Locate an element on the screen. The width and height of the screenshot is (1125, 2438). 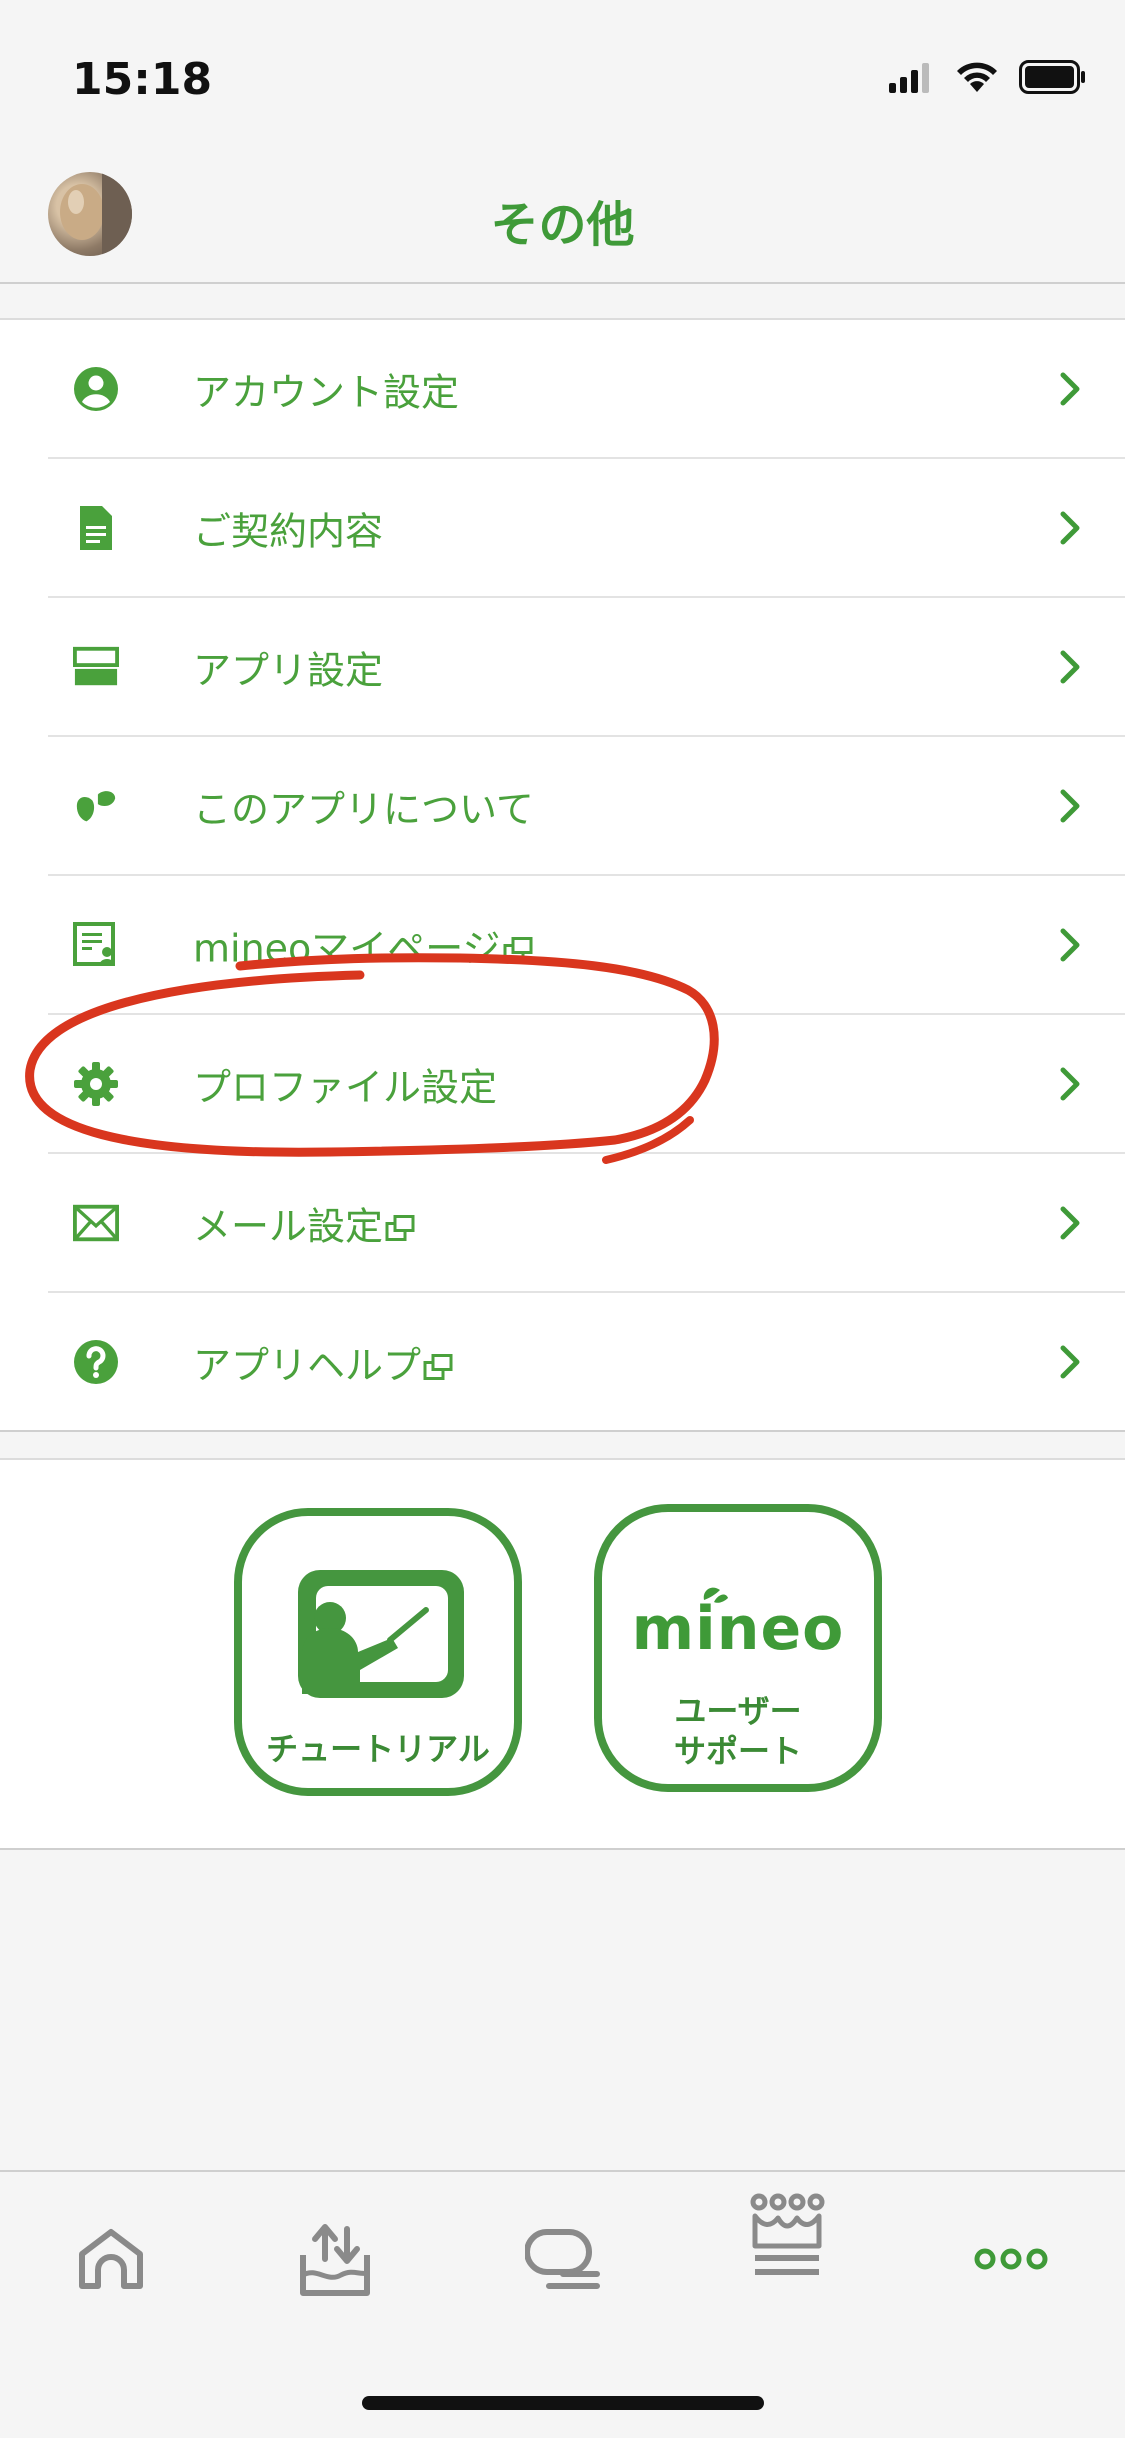
crown-icon is located at coordinates (787, 2234).